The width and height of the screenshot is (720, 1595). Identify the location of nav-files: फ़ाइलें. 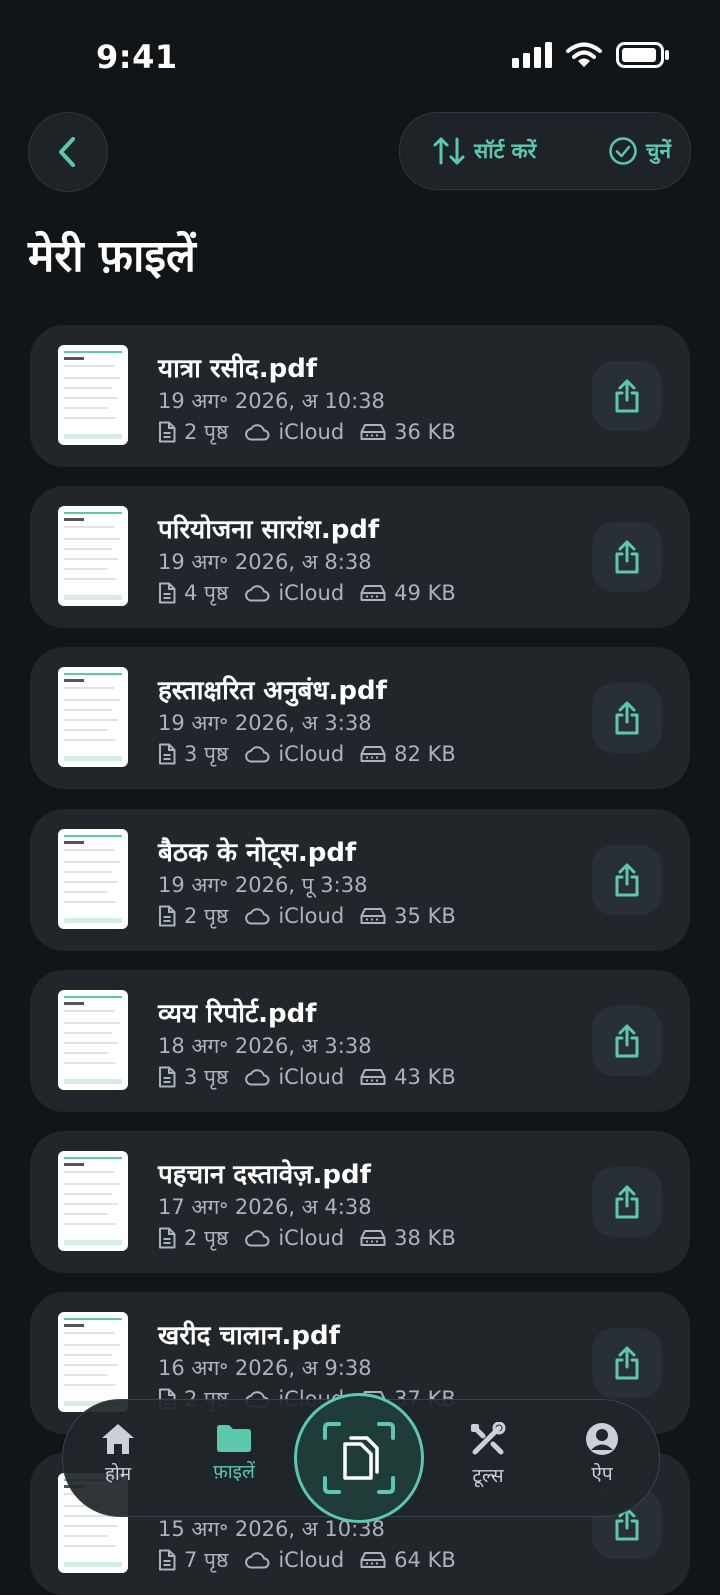
(234, 1453).